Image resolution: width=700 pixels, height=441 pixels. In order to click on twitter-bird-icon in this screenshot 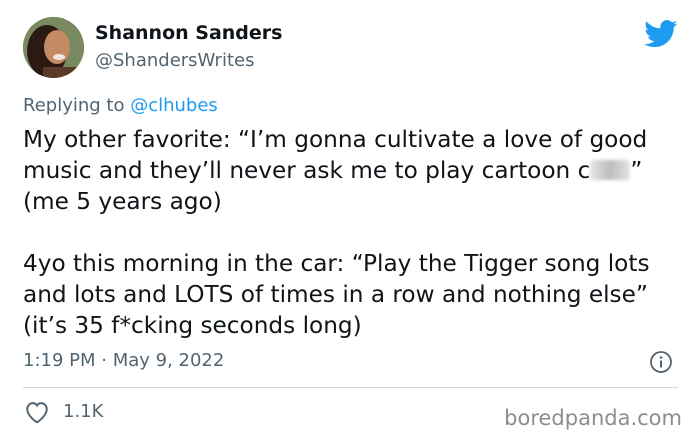, I will do `click(661, 34)`.